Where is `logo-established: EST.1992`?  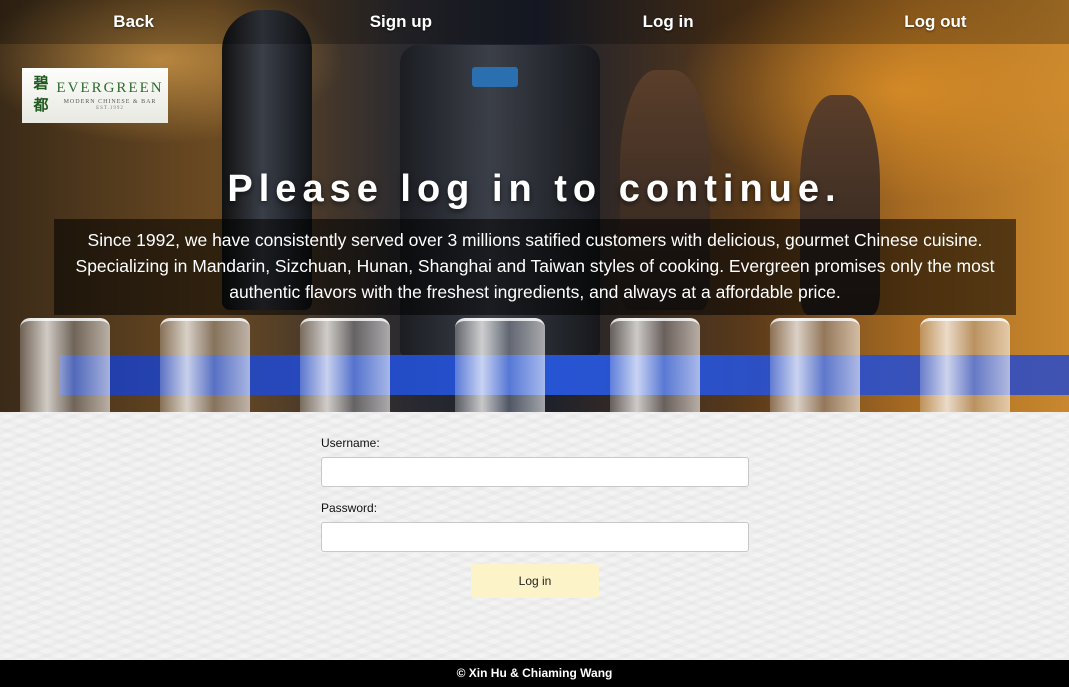 logo-established: EST.1992 is located at coordinates (110, 108).